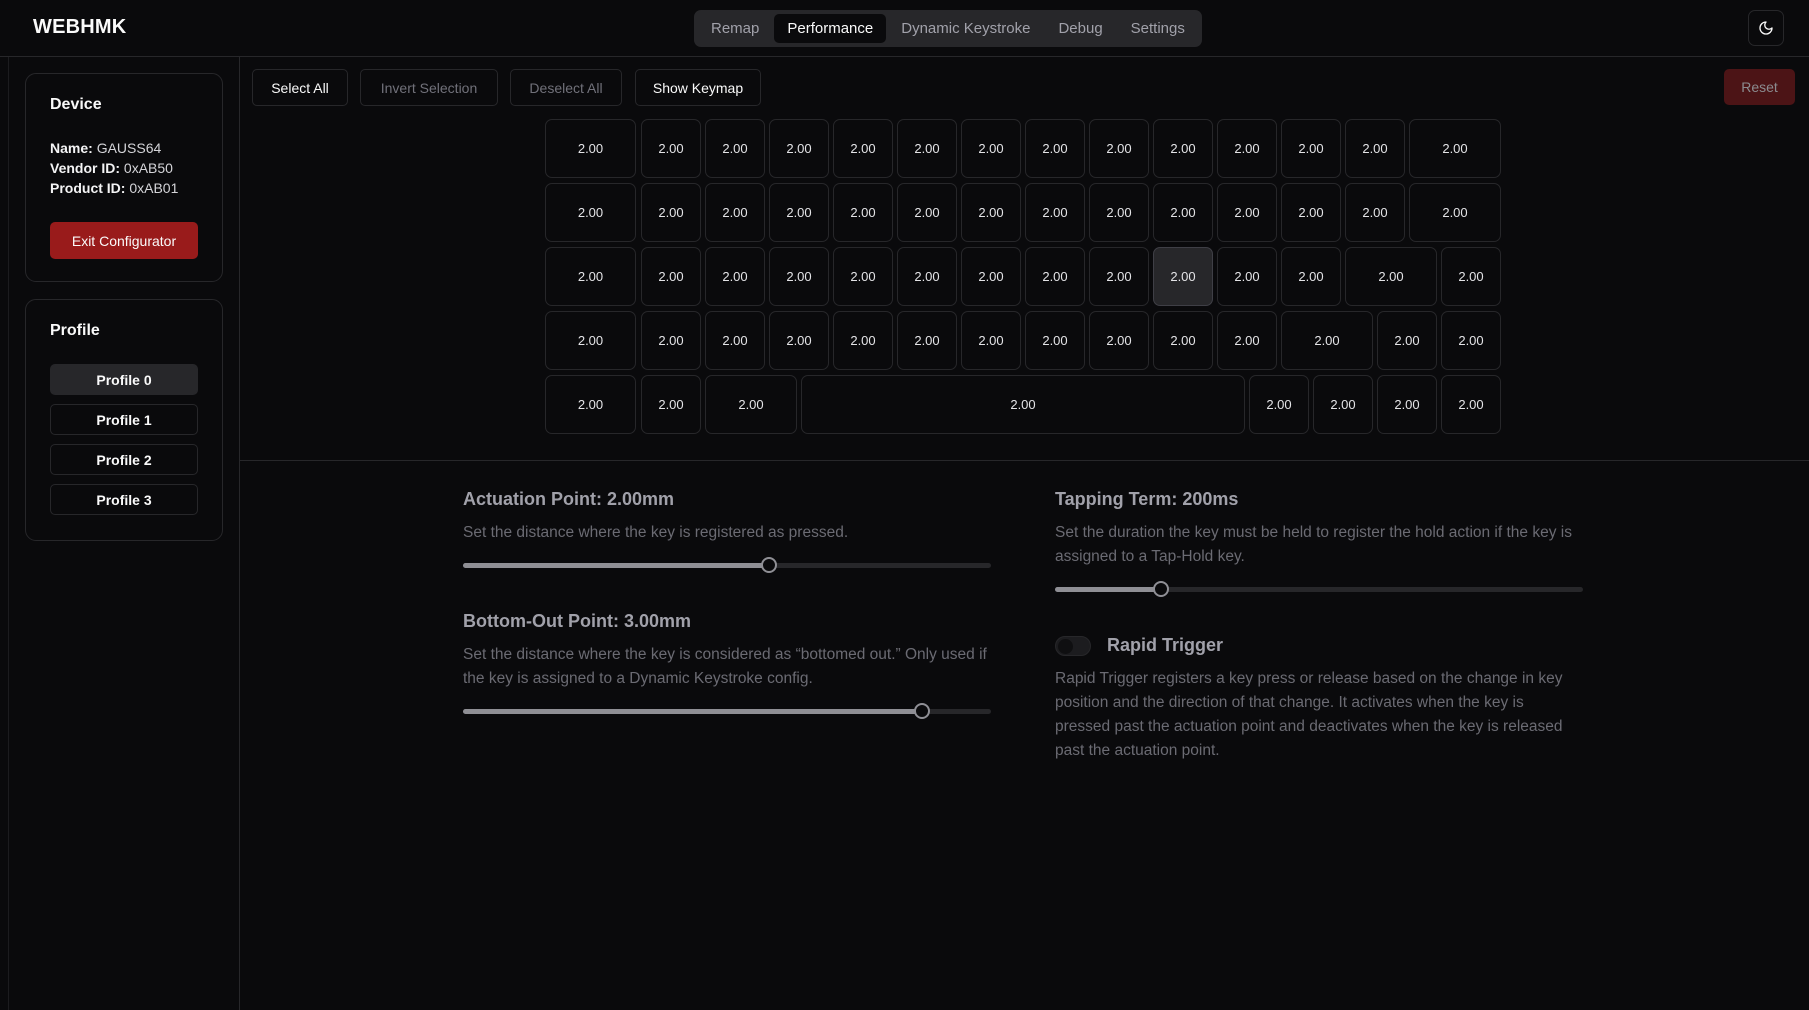 The image size is (1809, 1010). I want to click on select-all-button: Select All, so click(300, 87).